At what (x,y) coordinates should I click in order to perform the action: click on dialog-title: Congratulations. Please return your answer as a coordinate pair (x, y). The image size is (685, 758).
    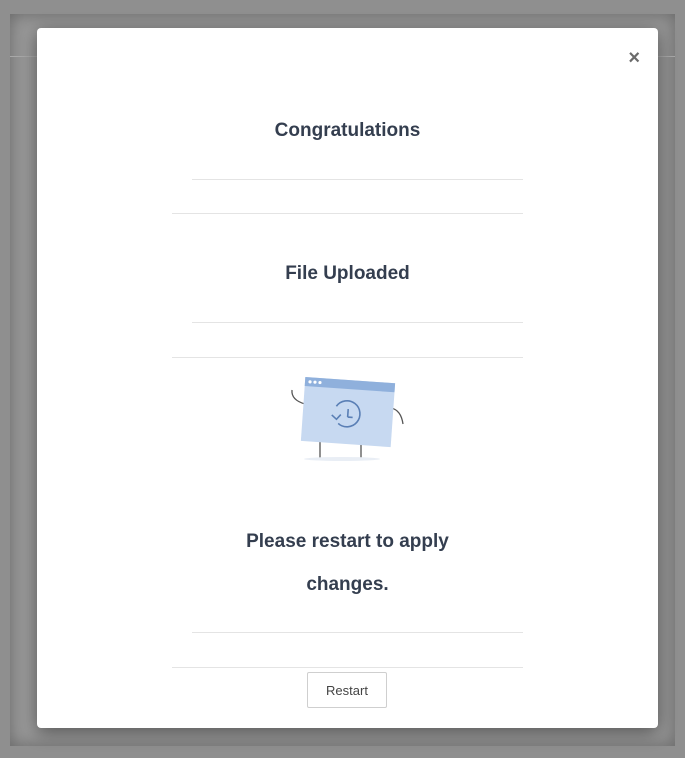
    Looking at the image, I should click on (347, 130).